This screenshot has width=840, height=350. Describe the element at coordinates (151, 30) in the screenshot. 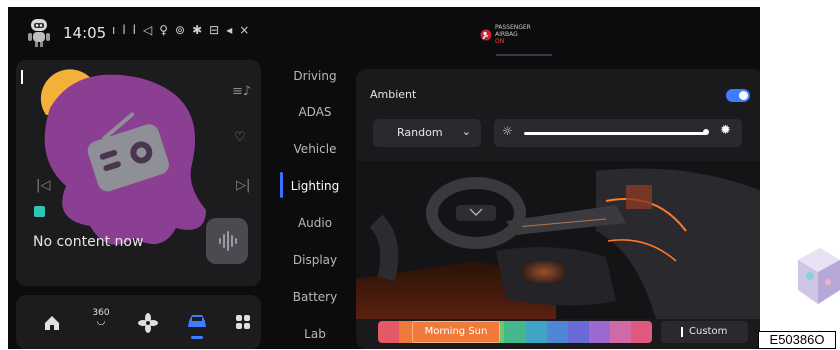

I see `location-icon: ◁` at that location.